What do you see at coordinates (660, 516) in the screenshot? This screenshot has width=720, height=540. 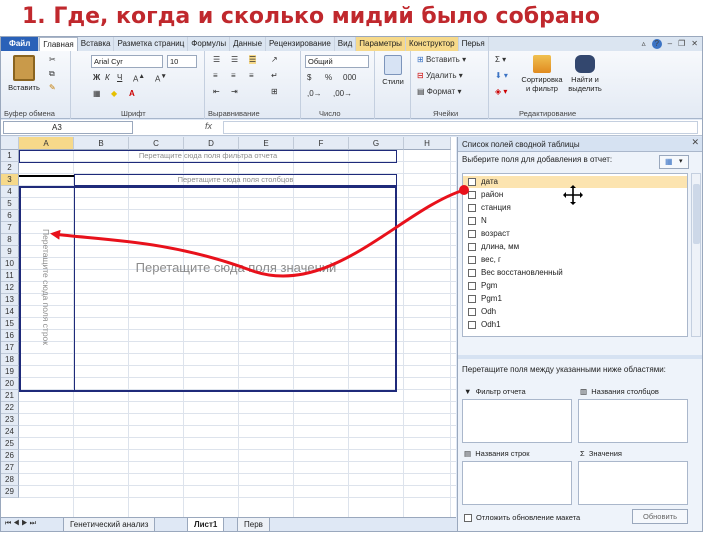 I see `update-button: Обновить` at bounding box center [660, 516].